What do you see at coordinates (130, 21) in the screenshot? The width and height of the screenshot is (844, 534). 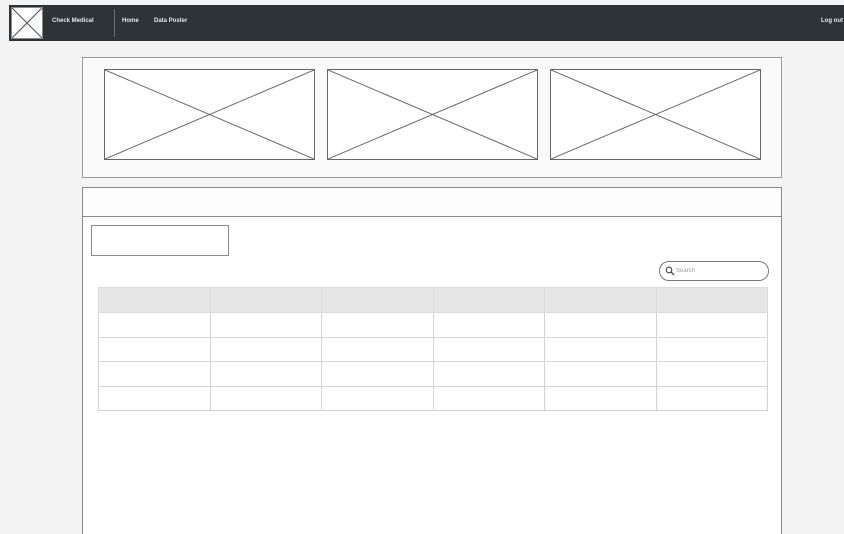 I see `nav-link-home: Home` at bounding box center [130, 21].